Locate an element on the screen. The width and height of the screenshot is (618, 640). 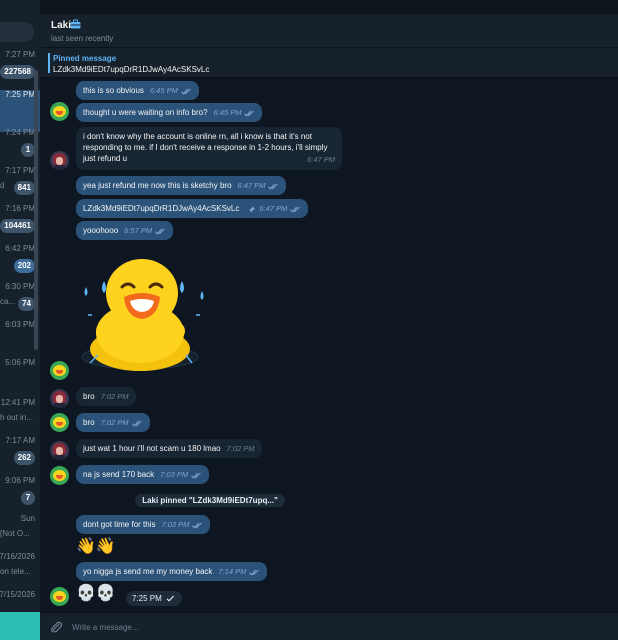
chat-time: 7/15/2026 is located at coordinates (17, 594).